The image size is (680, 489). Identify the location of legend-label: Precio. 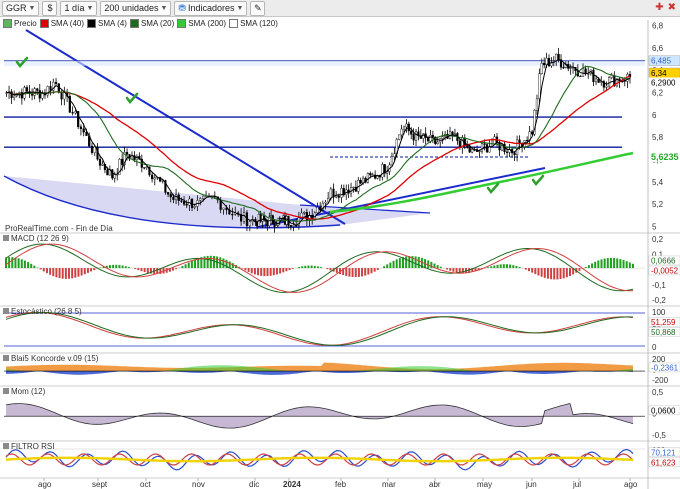
(25, 23).